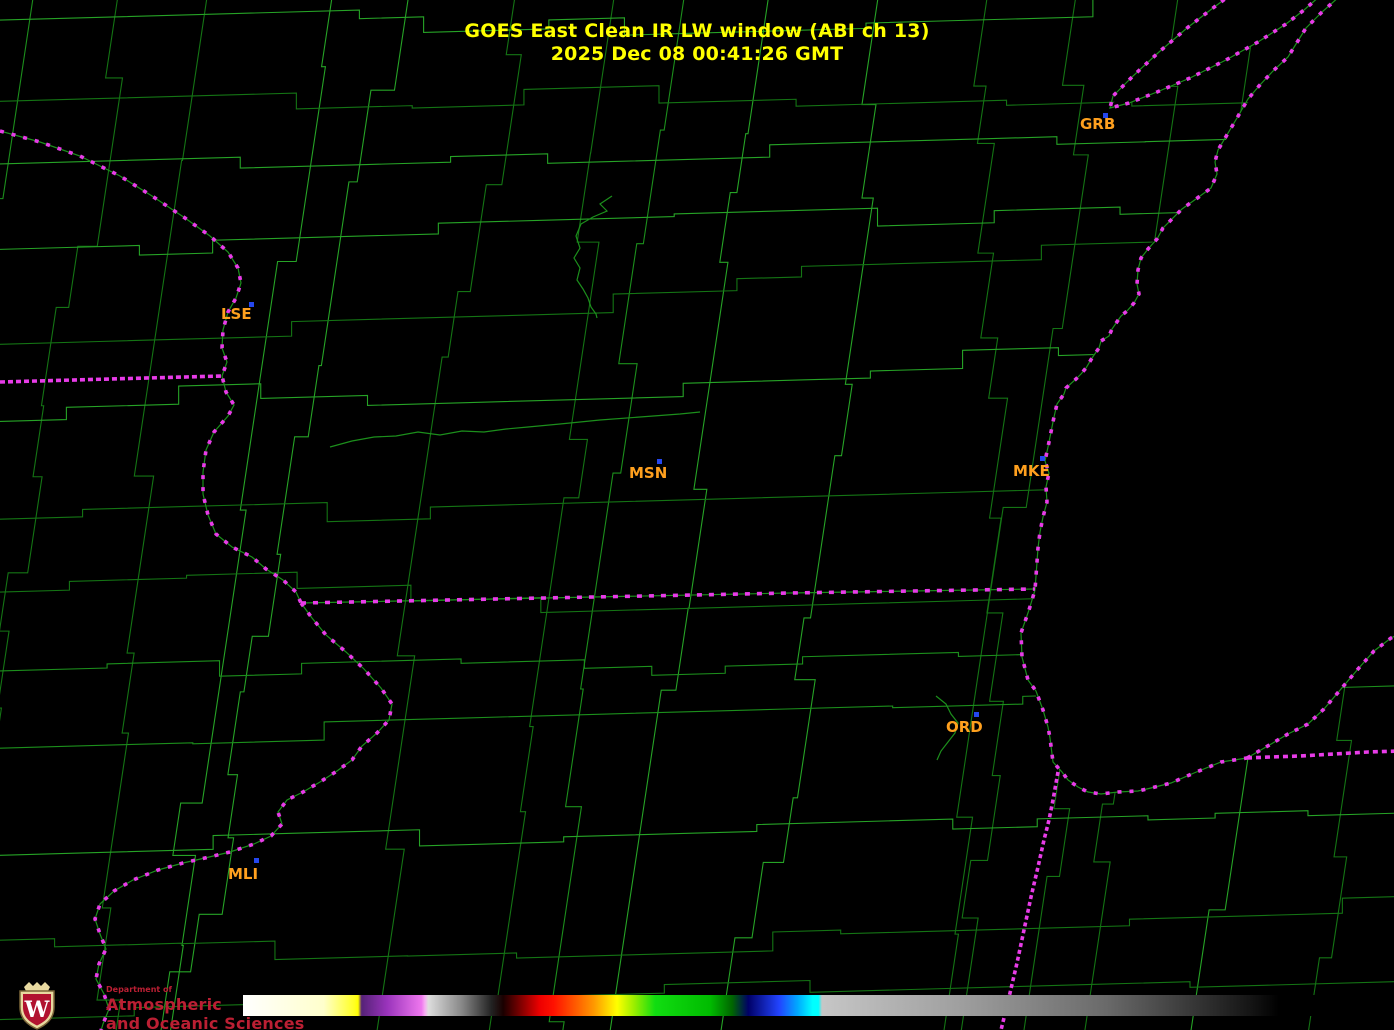  I want to click on station-label: MSN, so click(648, 473).